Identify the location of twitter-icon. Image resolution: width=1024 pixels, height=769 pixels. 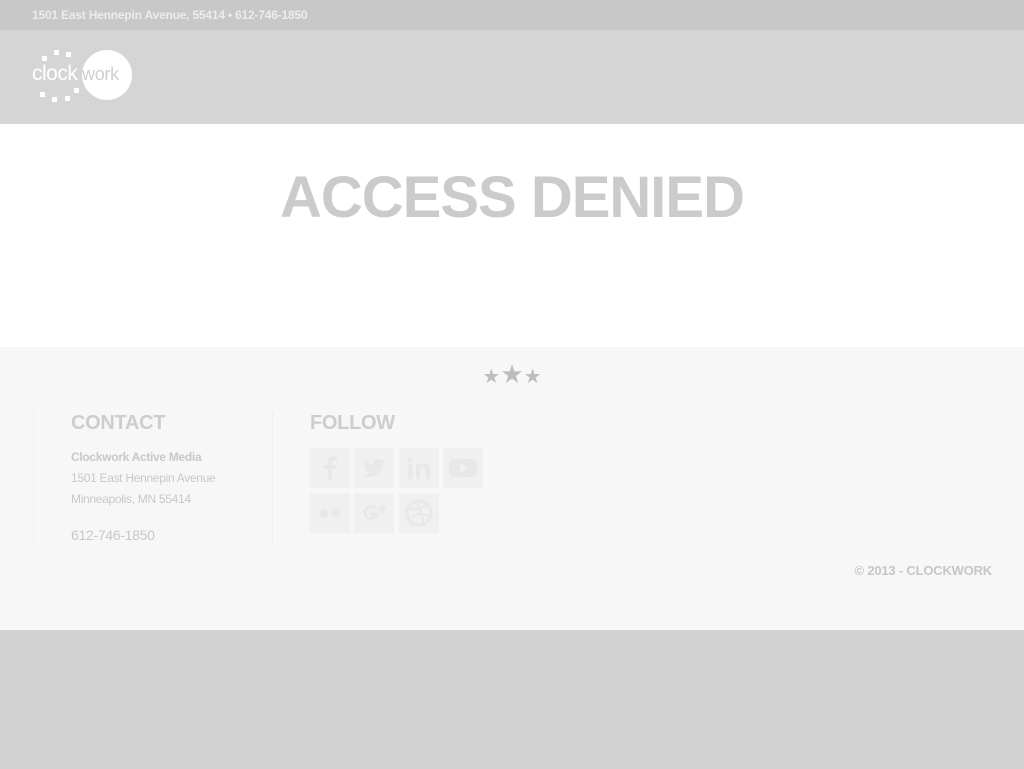
(374, 468).